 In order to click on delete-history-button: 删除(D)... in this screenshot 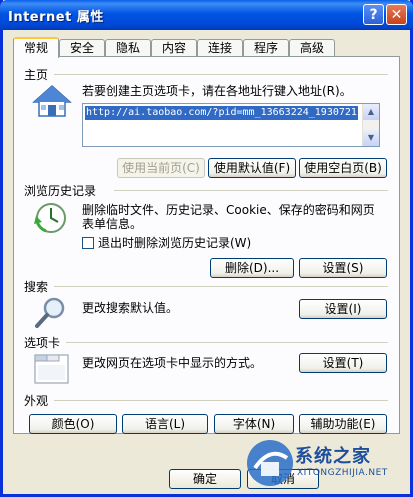, I will do `click(252, 268)`.